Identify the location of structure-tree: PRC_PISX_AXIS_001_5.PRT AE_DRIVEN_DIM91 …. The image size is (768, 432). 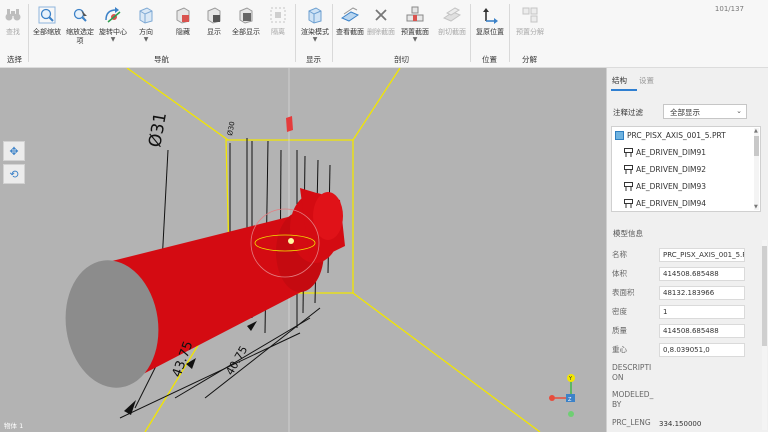
(686, 169).